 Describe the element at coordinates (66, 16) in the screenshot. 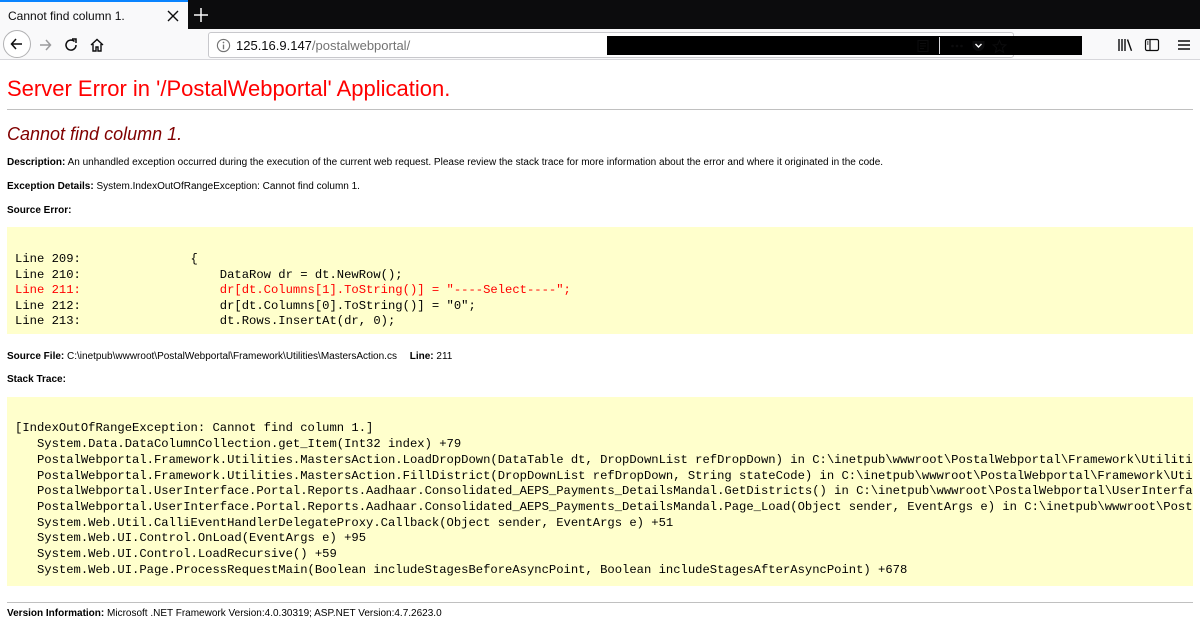

I see `tab-title: Cannot find column 1.` at that location.